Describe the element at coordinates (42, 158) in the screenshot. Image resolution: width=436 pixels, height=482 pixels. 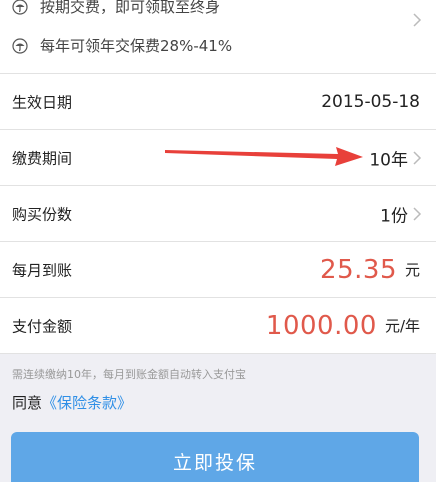
I see `payment-period-label: 缴费期间` at that location.